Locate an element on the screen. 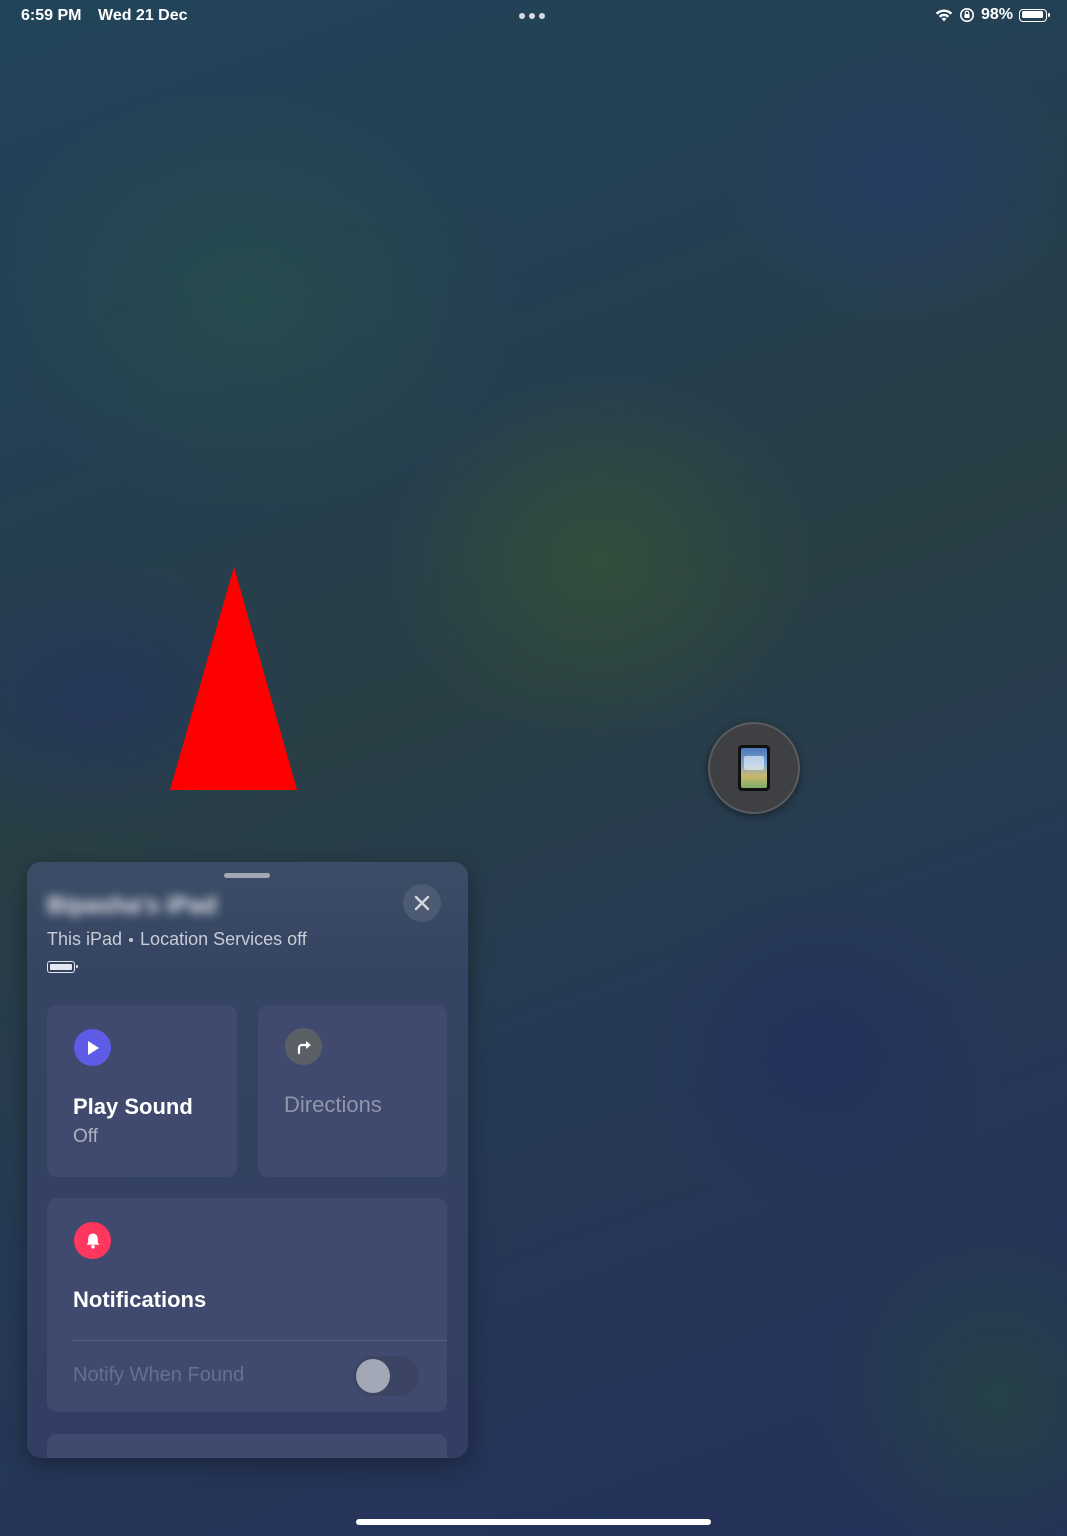 This screenshot has width=1067, height=1536. notify-when-found-toggle is located at coordinates (386, 1376).